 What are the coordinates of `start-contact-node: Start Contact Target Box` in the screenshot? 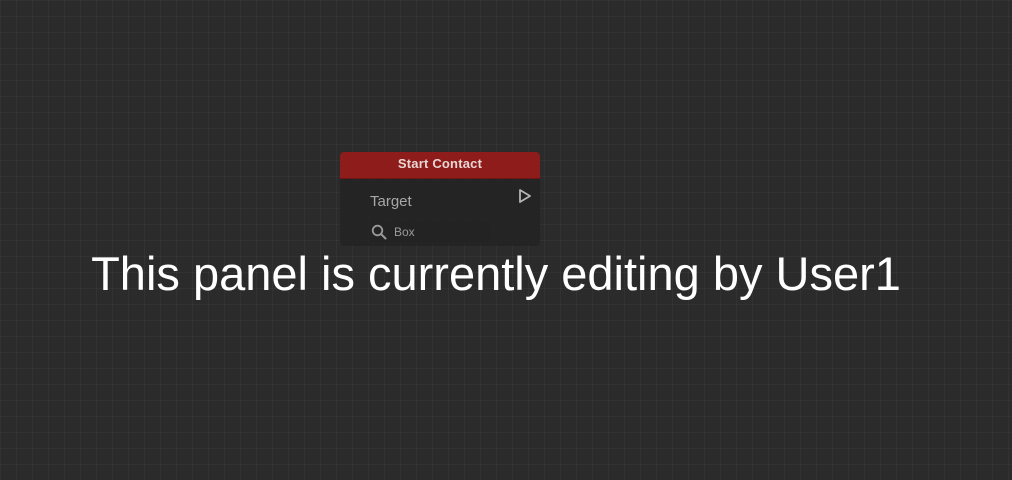 It's located at (440, 199).